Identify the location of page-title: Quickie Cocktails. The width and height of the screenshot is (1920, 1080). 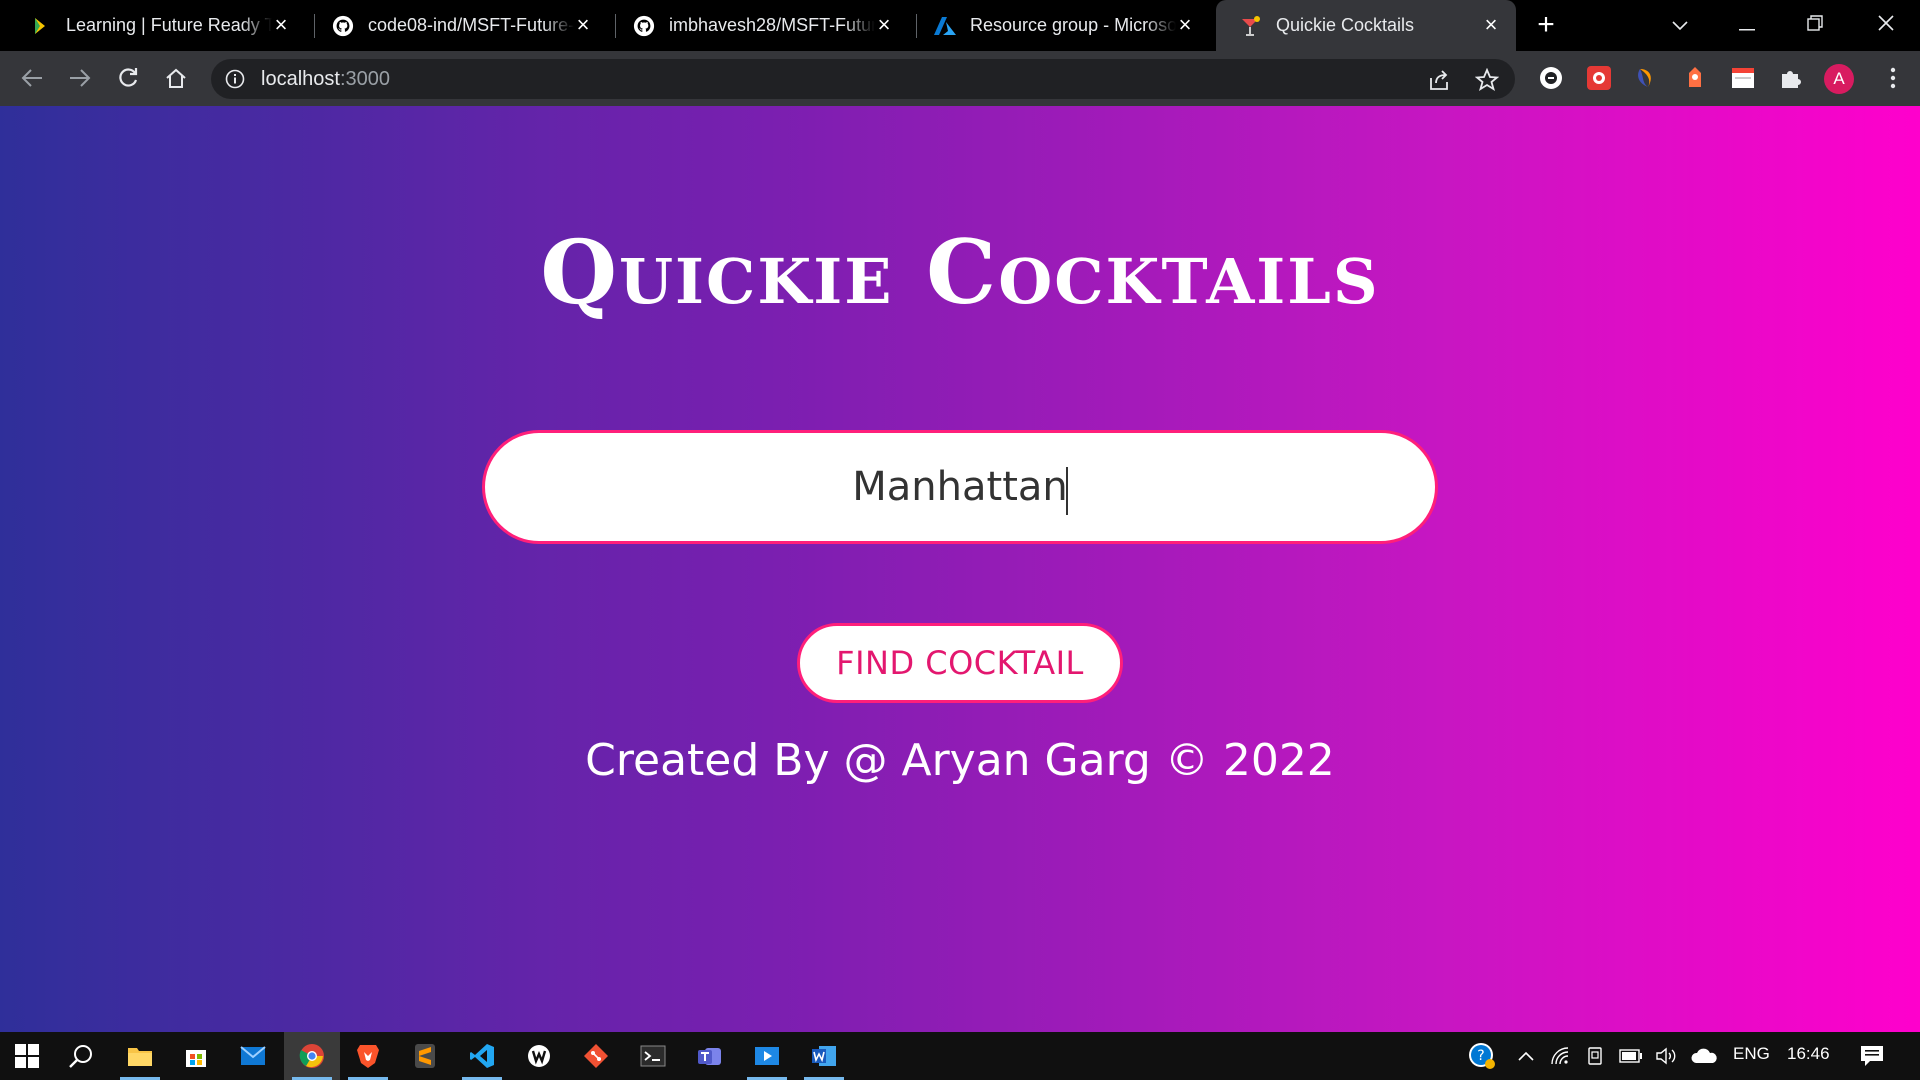
(960, 272).